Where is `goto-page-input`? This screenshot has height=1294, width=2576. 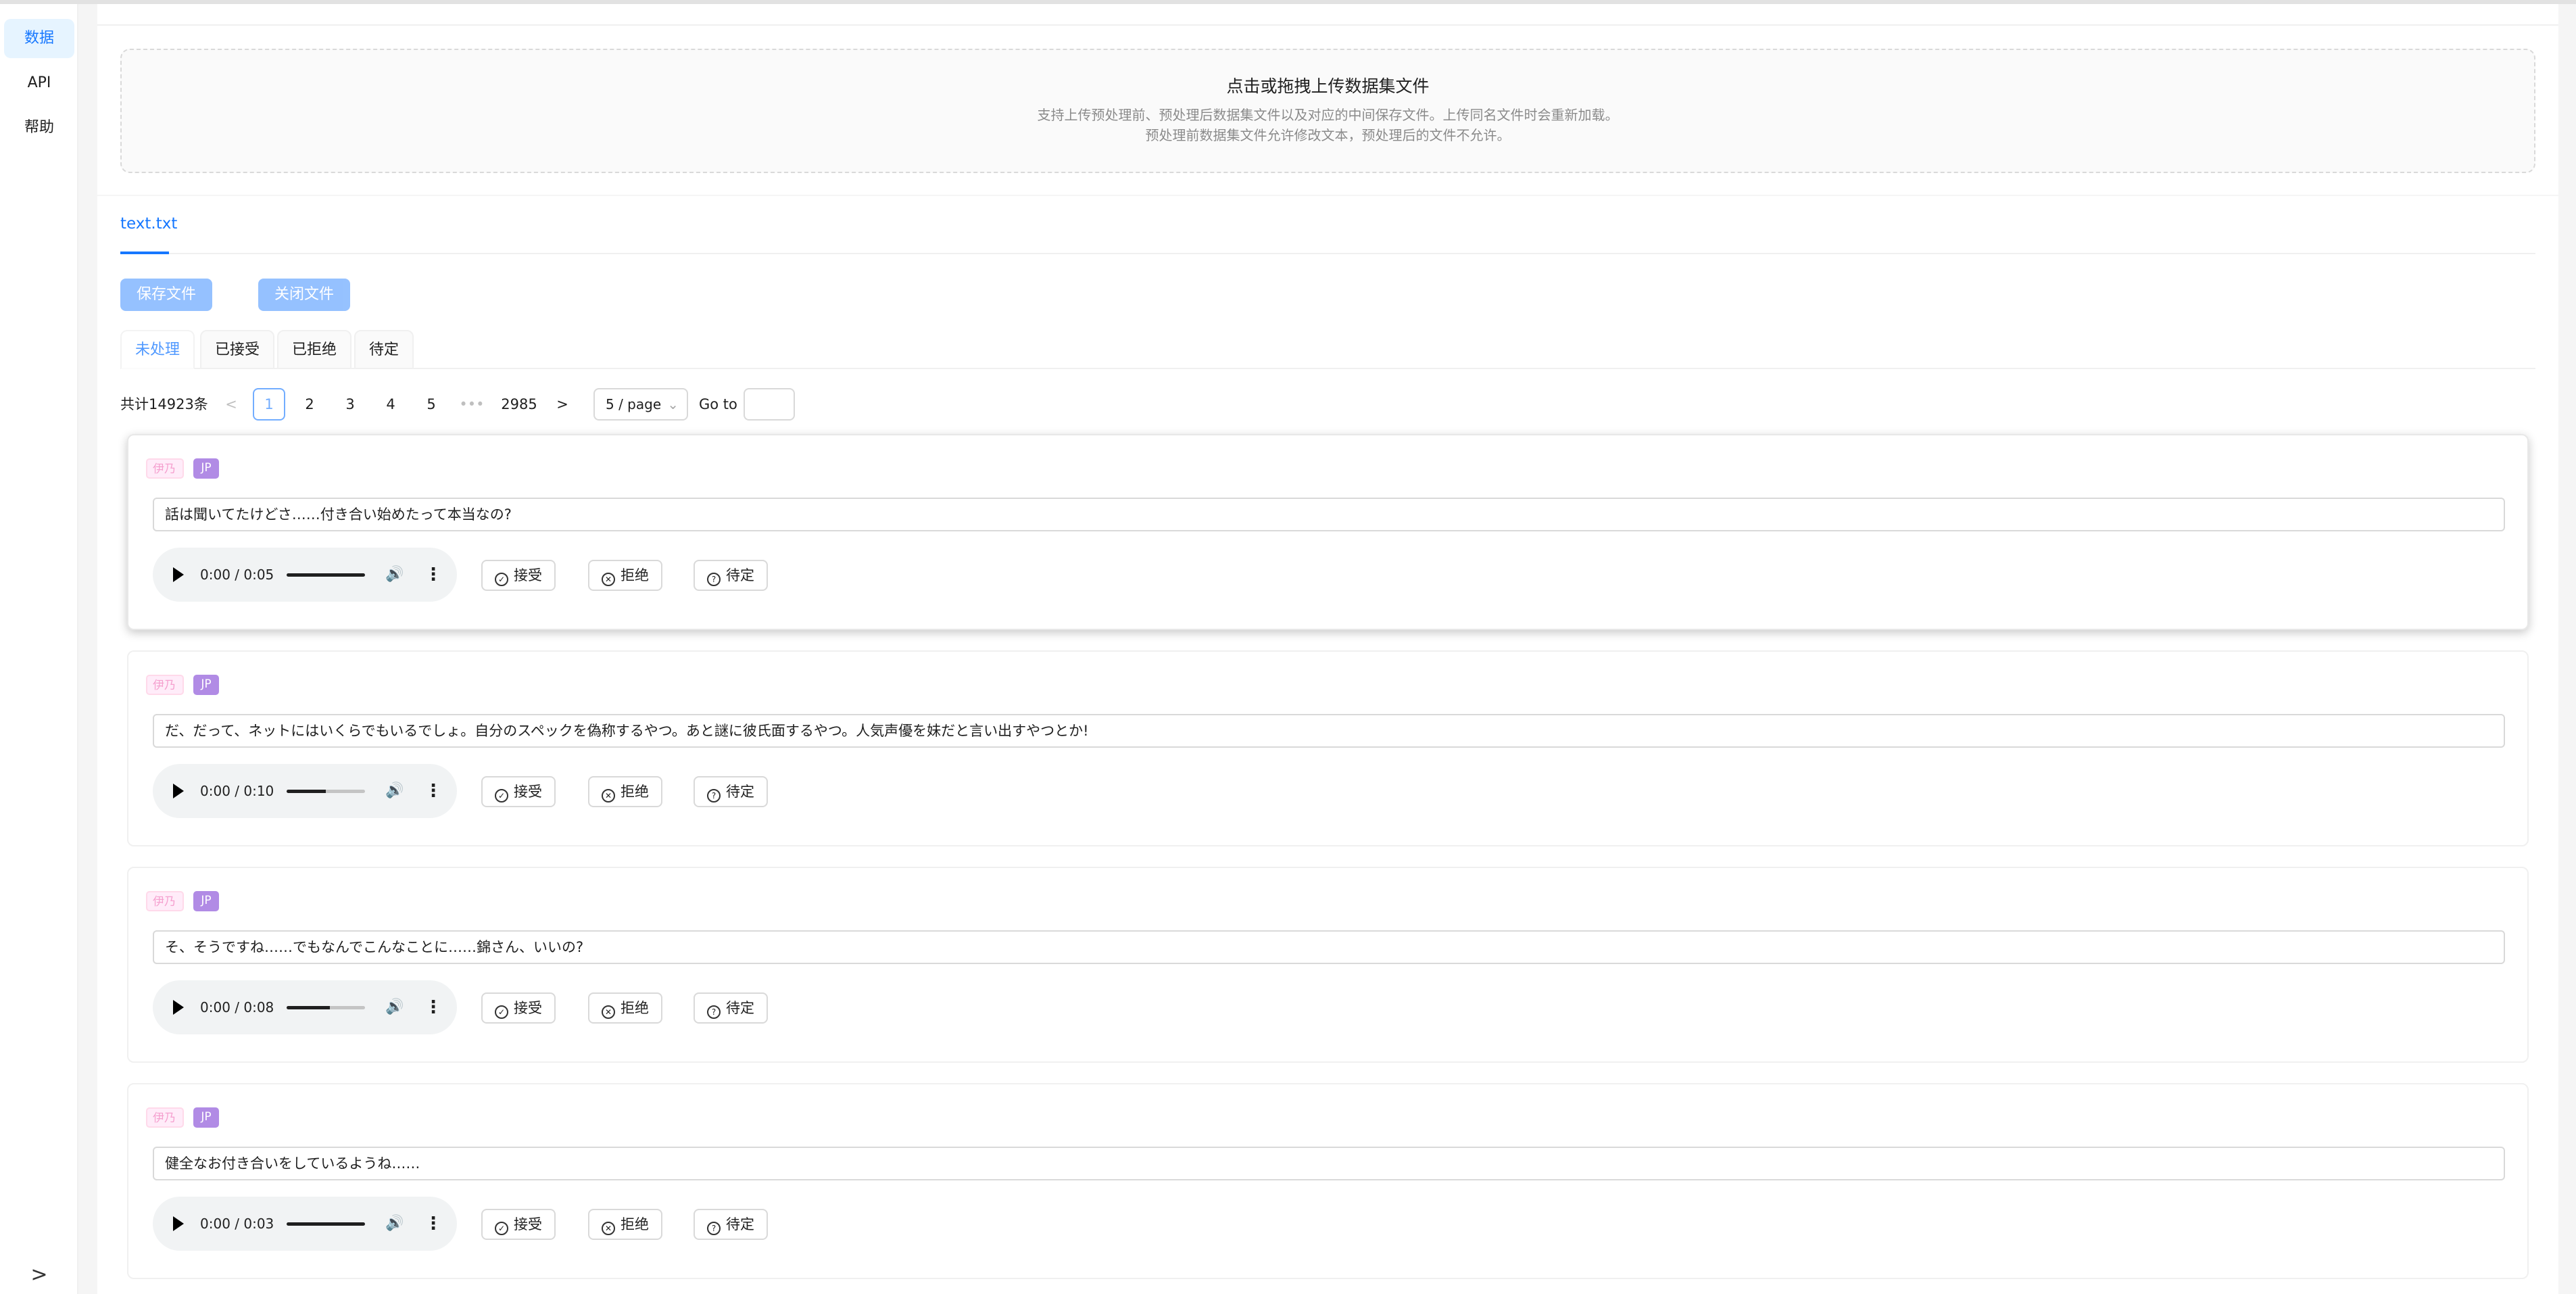 goto-page-input is located at coordinates (769, 405).